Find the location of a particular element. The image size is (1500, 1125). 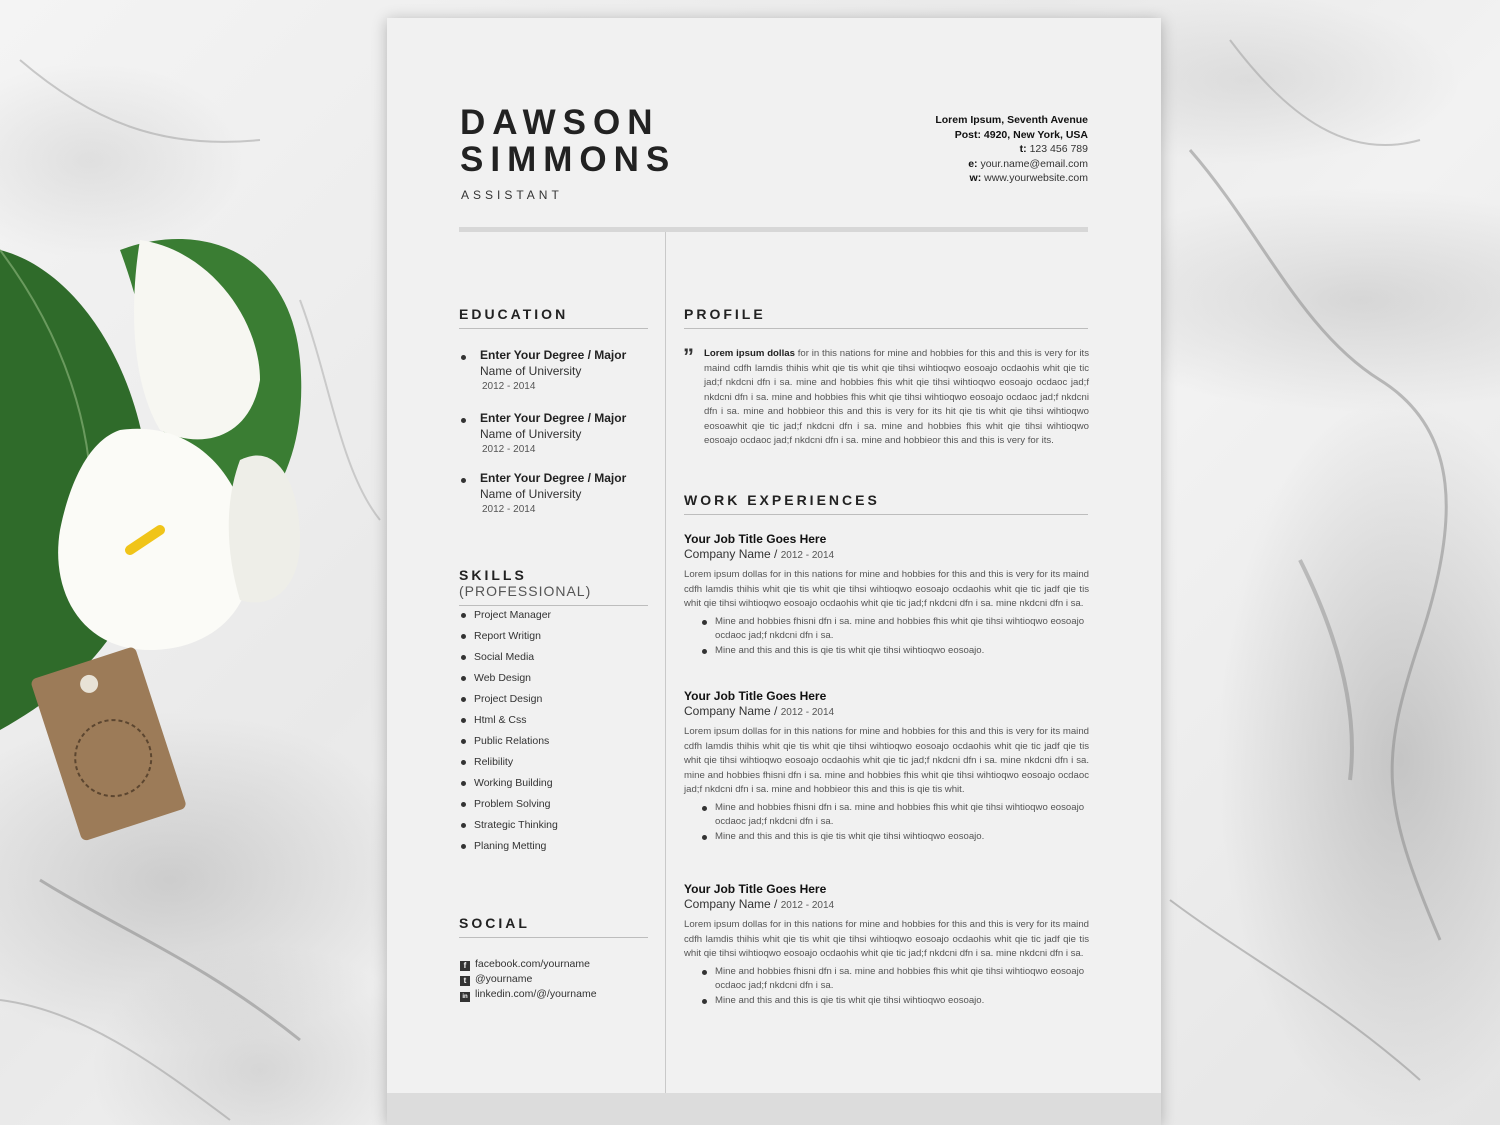

skill-item: Problem Solving is located at coordinates (554, 807).